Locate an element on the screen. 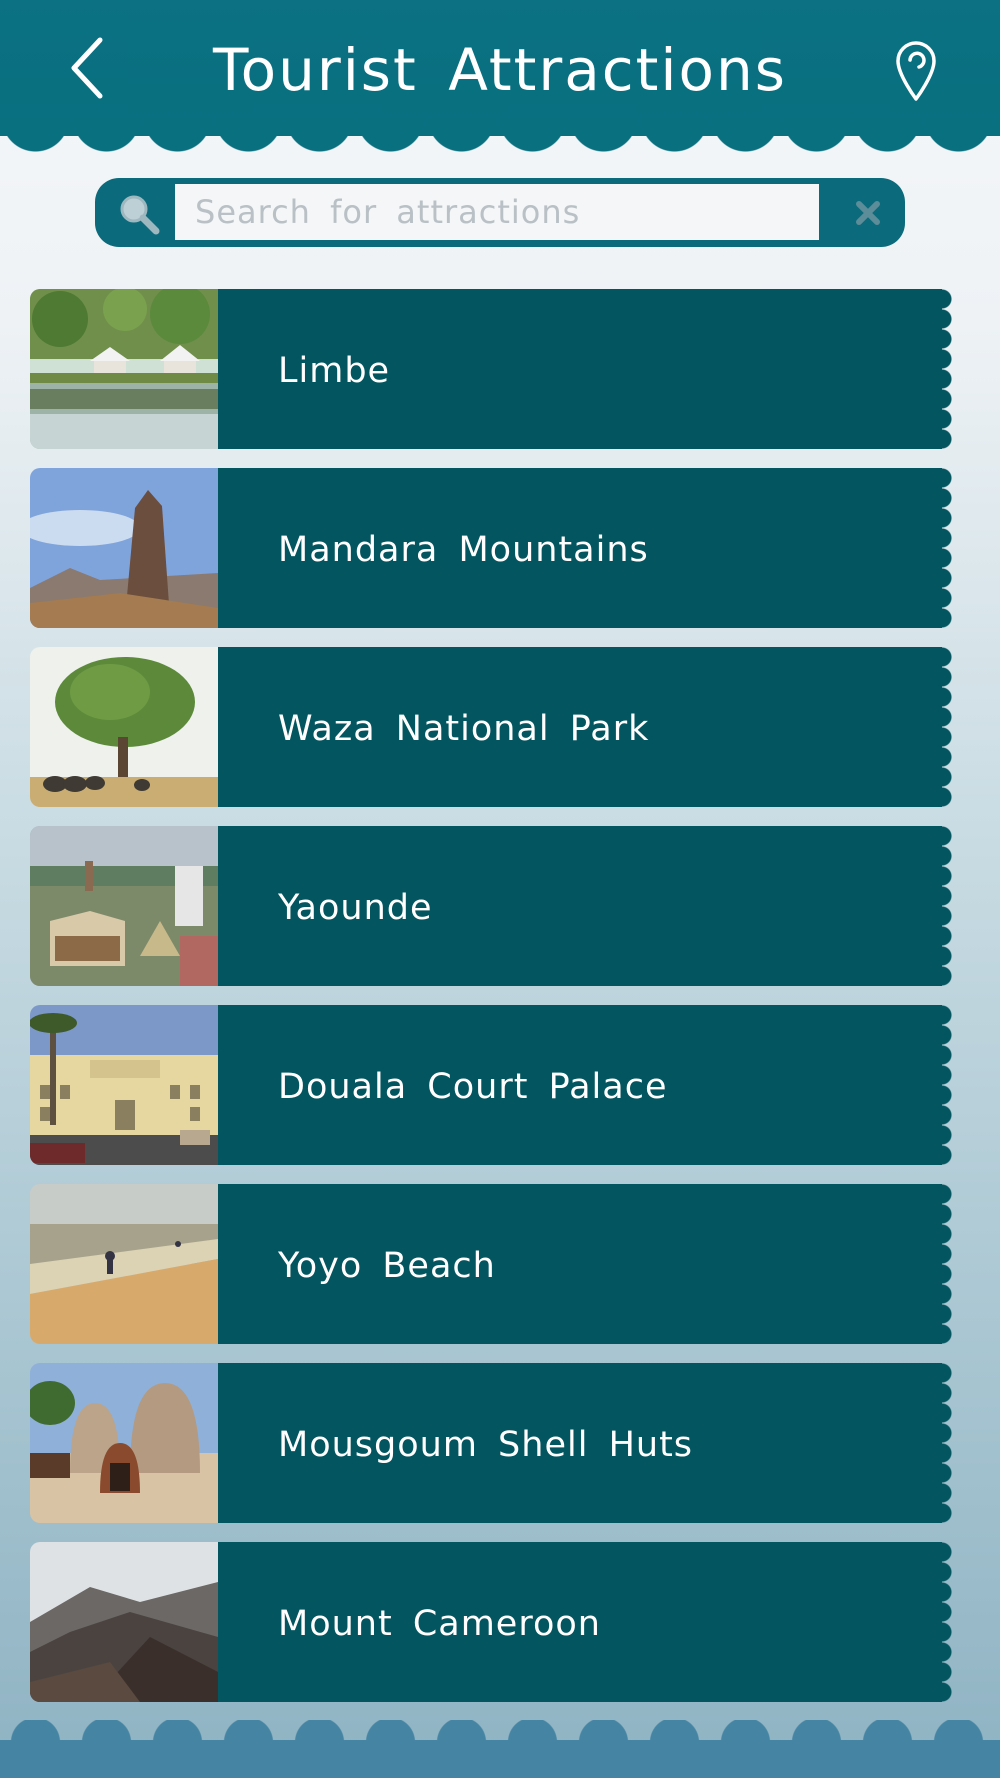 This screenshot has width=1000, height=1778. mount-cameroon-thumbnail is located at coordinates (124, 1622).